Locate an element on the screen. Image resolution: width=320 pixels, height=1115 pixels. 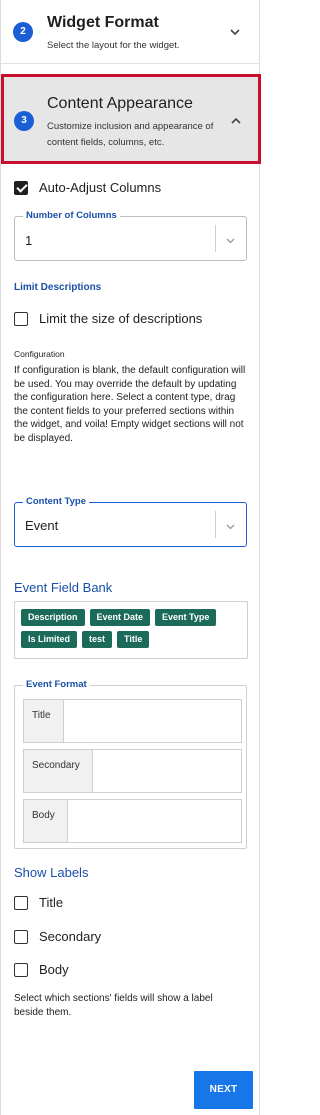
checkbox-label: Secondary is located at coordinates (70, 936).